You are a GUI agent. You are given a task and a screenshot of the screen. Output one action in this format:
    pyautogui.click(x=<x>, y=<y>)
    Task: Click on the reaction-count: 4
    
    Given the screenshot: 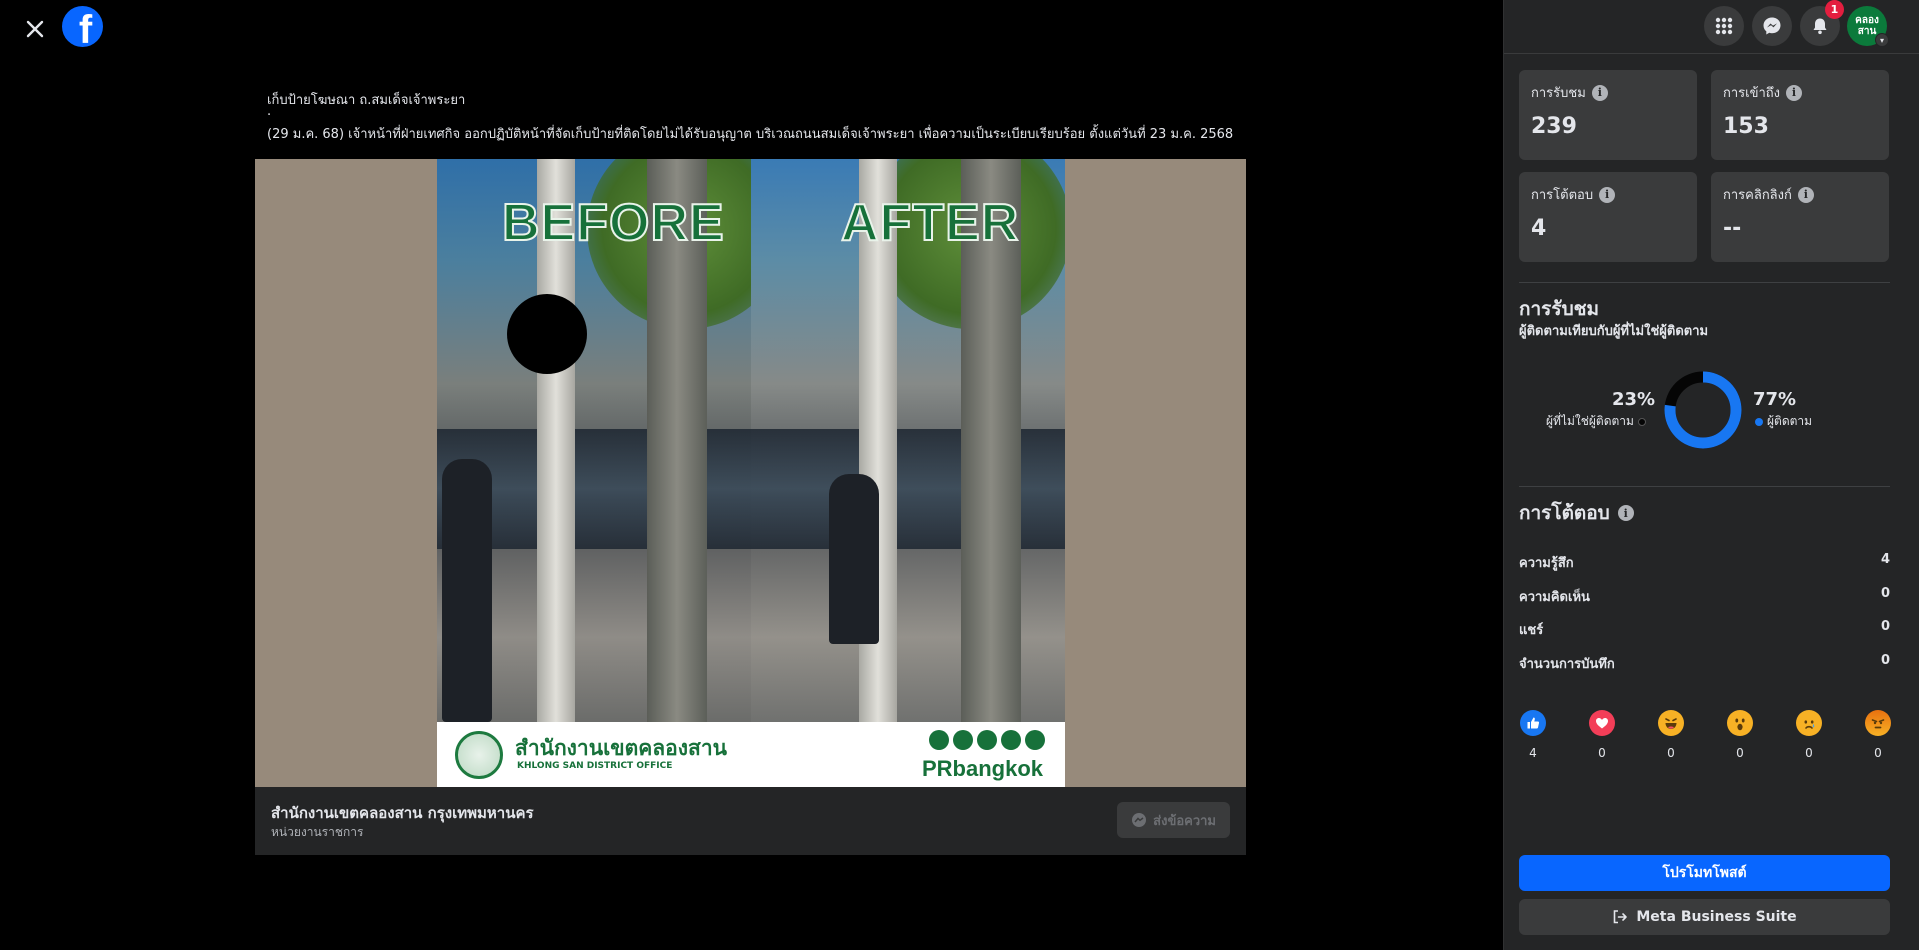 What is the action you would take?
    pyautogui.click(x=1533, y=753)
    